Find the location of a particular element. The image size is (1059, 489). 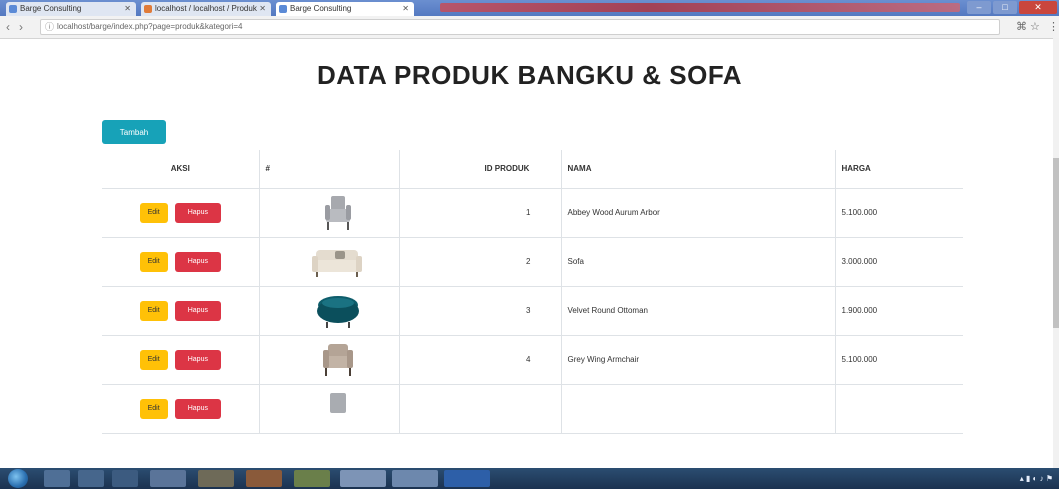

minimize-icon: – is located at coordinates (979, 7).